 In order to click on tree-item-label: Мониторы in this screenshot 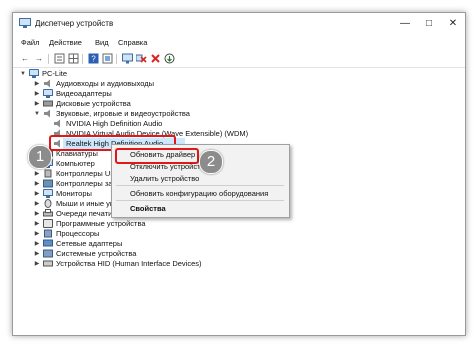, I will do `click(74, 193)`.